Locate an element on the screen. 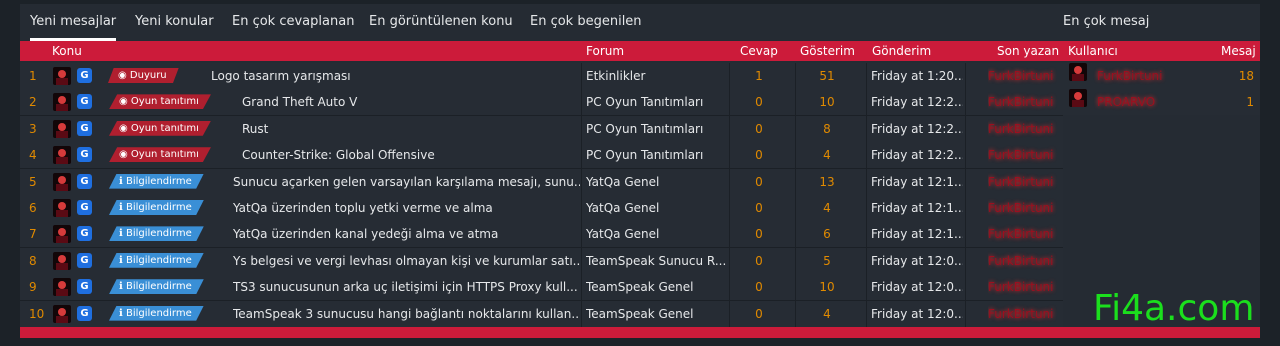 Image resolution: width=1280 pixels, height=346 pixels. header-cevap: Cevap is located at coordinates (759, 51).